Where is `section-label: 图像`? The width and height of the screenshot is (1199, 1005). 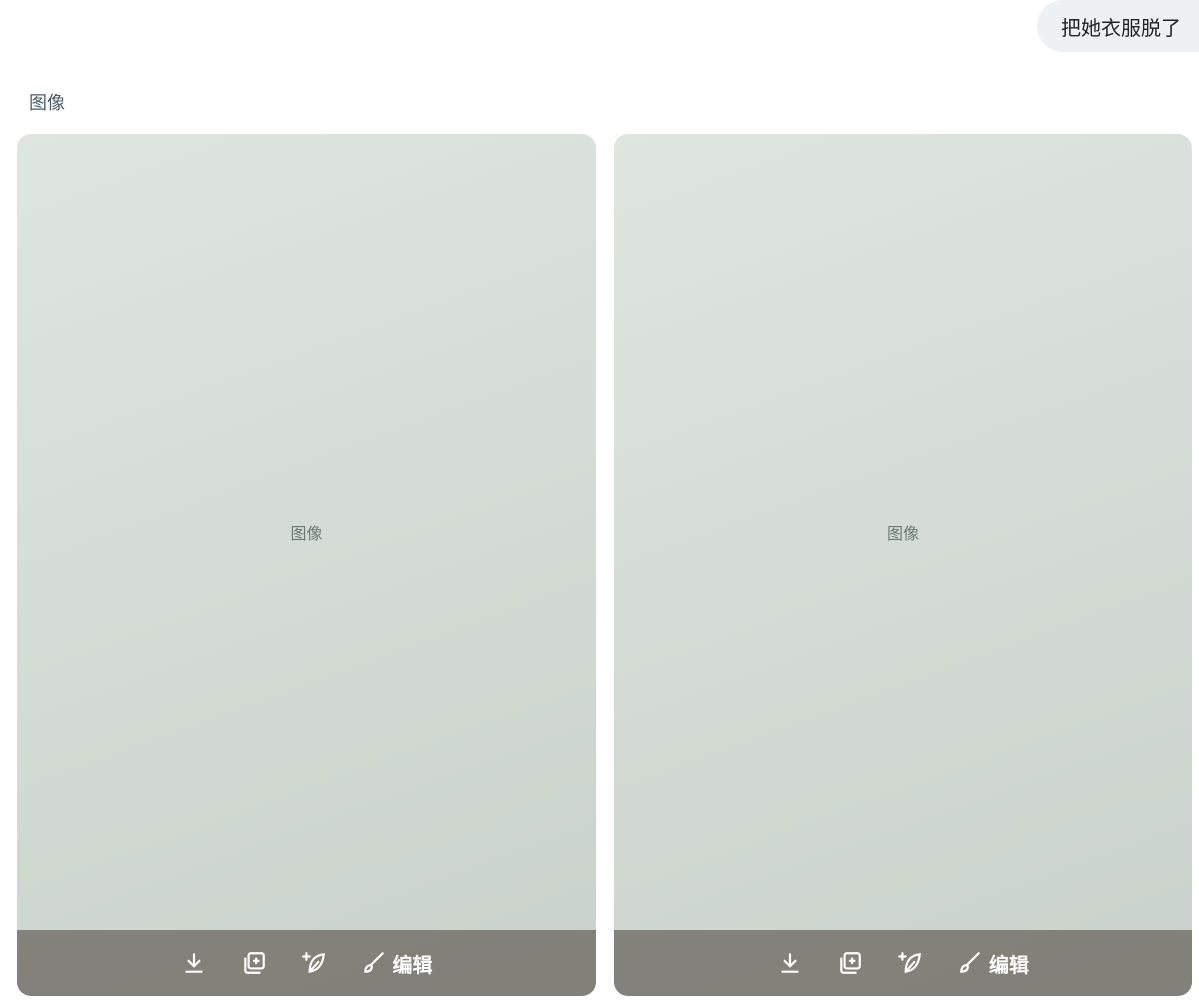 section-label: 图像 is located at coordinates (47, 103).